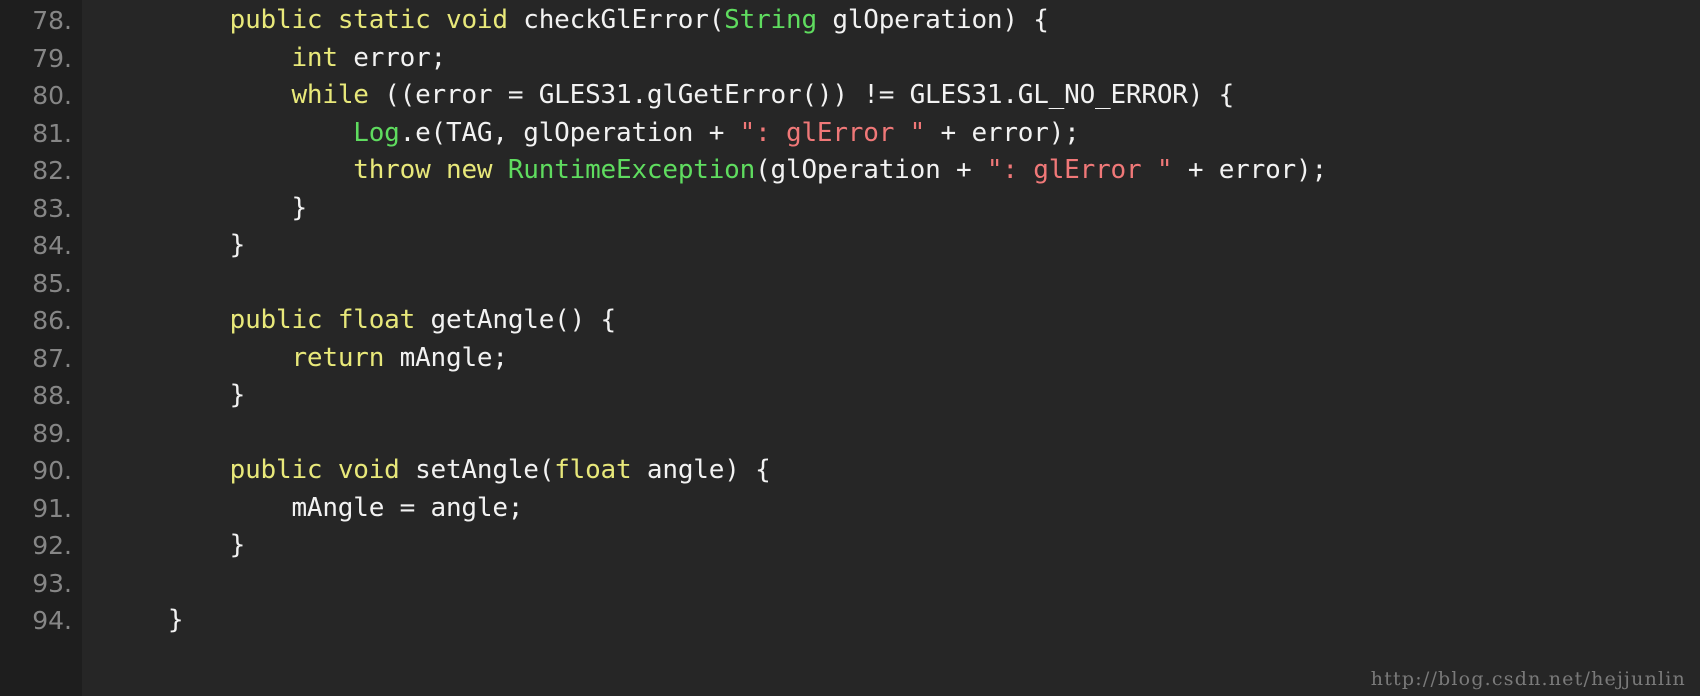  What do you see at coordinates (368, 20) in the screenshot?
I see `code-token-keyword: public static void` at bounding box center [368, 20].